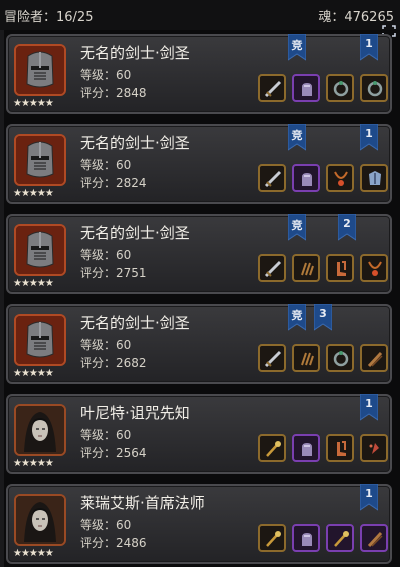 This screenshot has width=400, height=567. I want to click on hero-name: 莱瑞艾斯·首席法师, so click(142, 503).